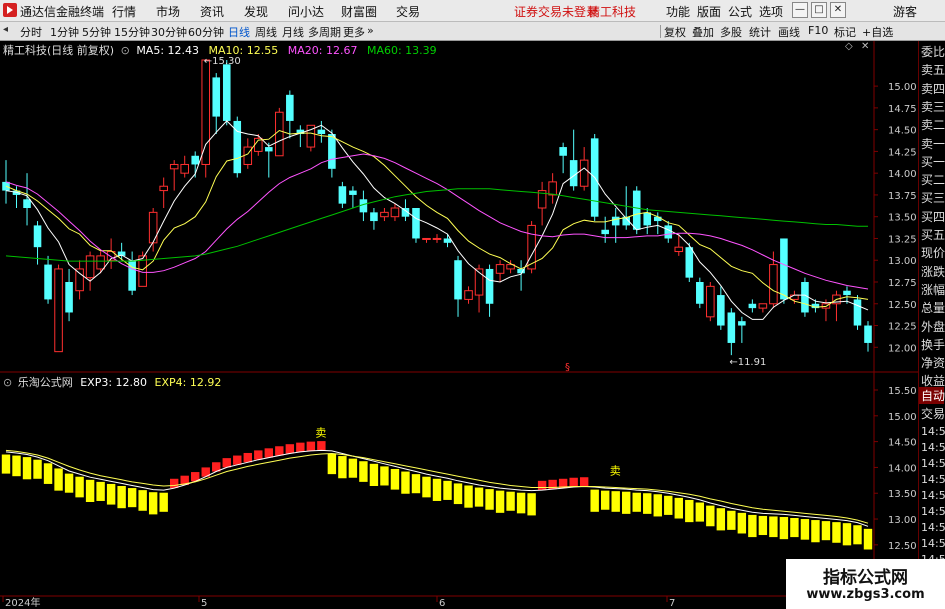 The width and height of the screenshot is (945, 609). What do you see at coordinates (933, 463) in the screenshot?
I see `tick-time-2: 14:5` at bounding box center [933, 463].